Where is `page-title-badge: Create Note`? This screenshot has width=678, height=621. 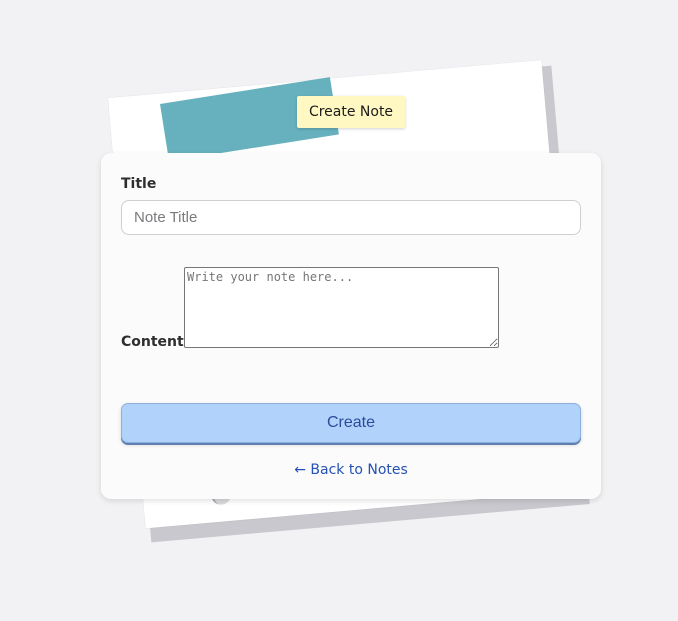
page-title-badge: Create Note is located at coordinates (351, 112).